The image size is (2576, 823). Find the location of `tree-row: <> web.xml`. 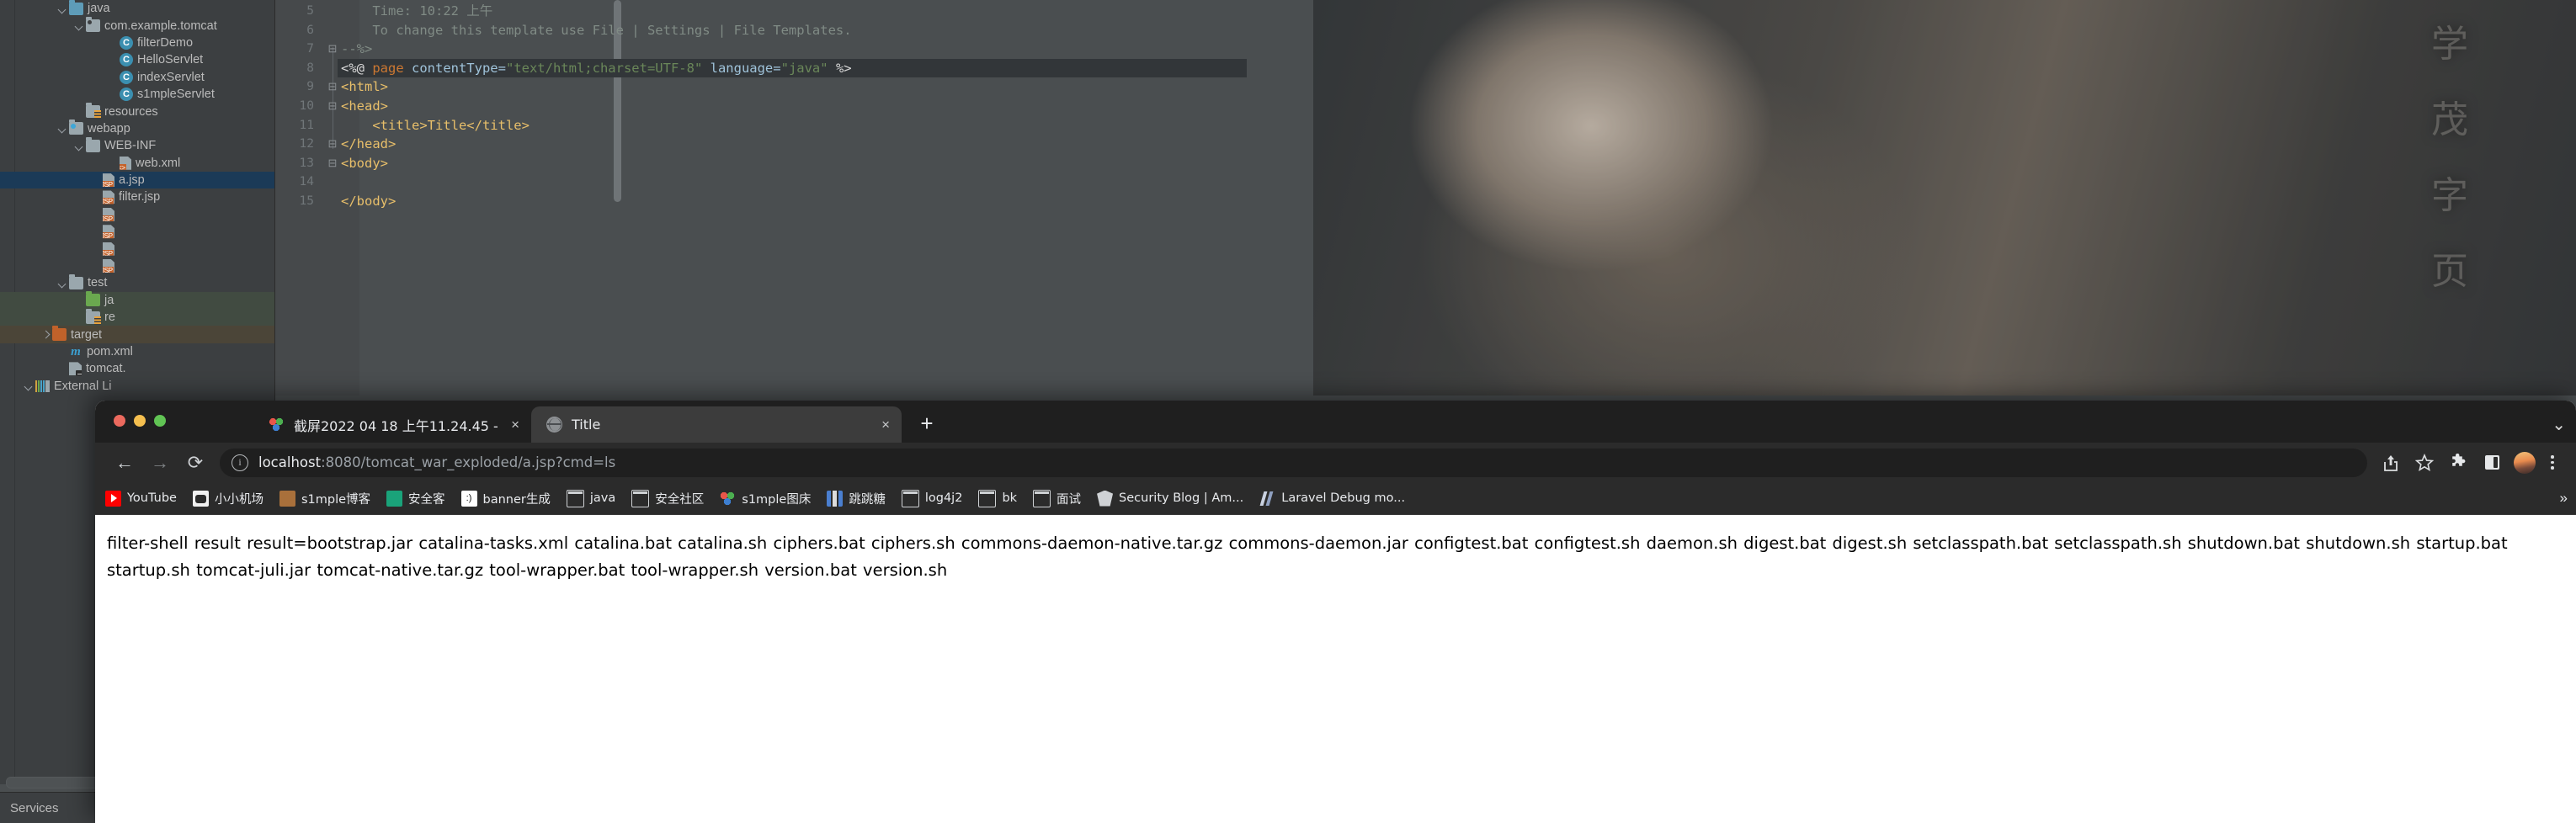

tree-row: <> web.xml is located at coordinates (137, 163).